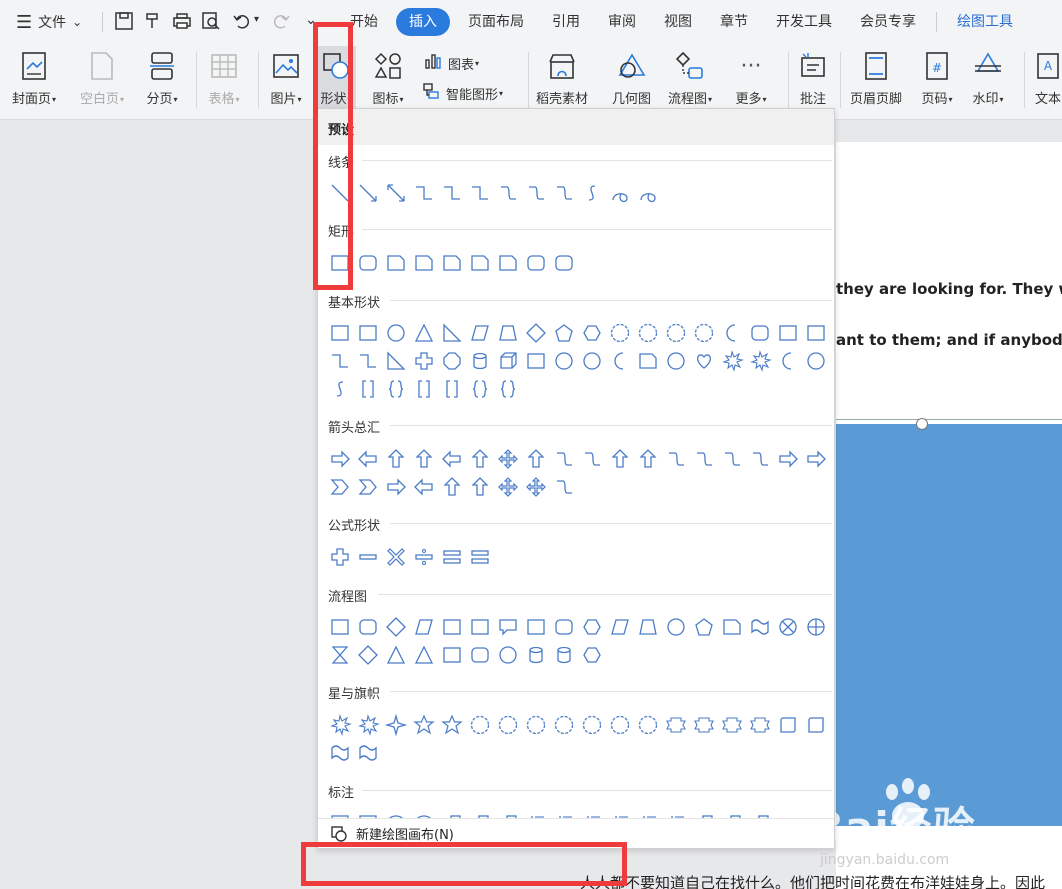  I want to click on print-icon, so click(182, 23).